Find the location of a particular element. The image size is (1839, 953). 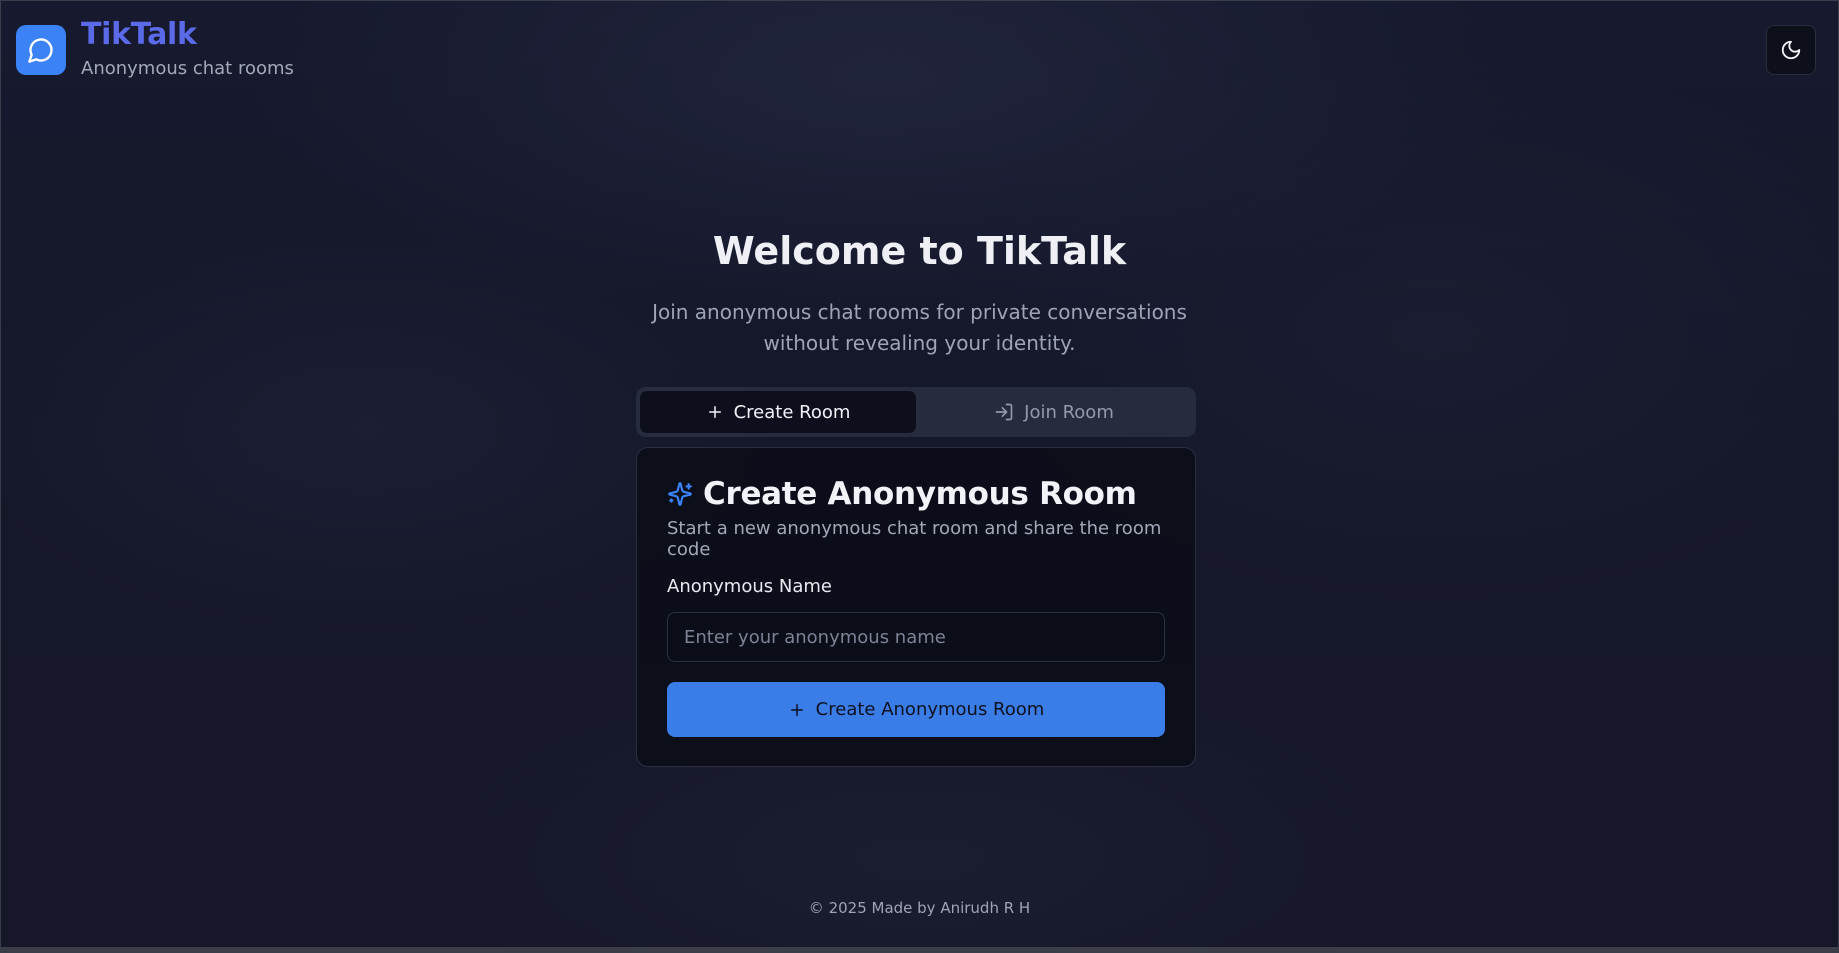

theme-toggle-button is located at coordinates (1791, 50).